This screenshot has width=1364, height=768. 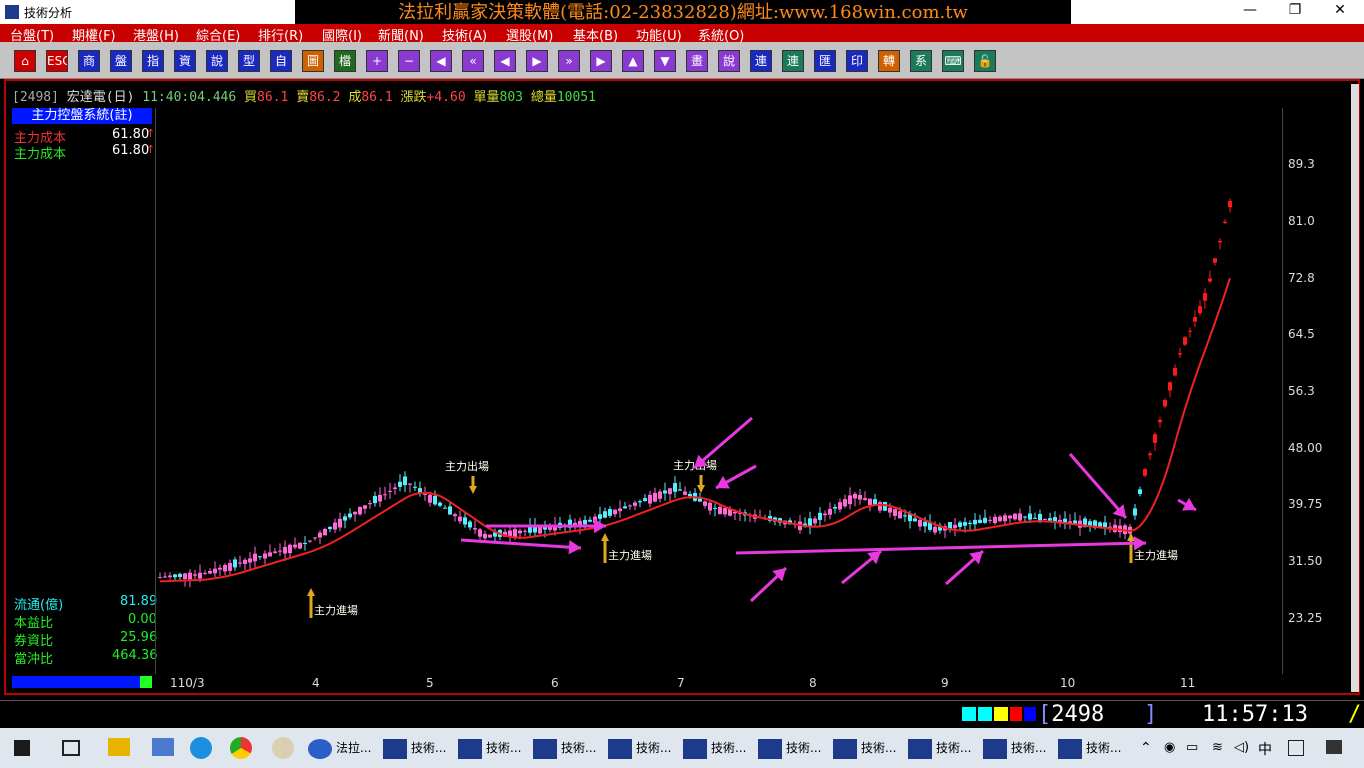 What do you see at coordinates (697, 61) in the screenshot?
I see `toolbar-button: 畫` at bounding box center [697, 61].